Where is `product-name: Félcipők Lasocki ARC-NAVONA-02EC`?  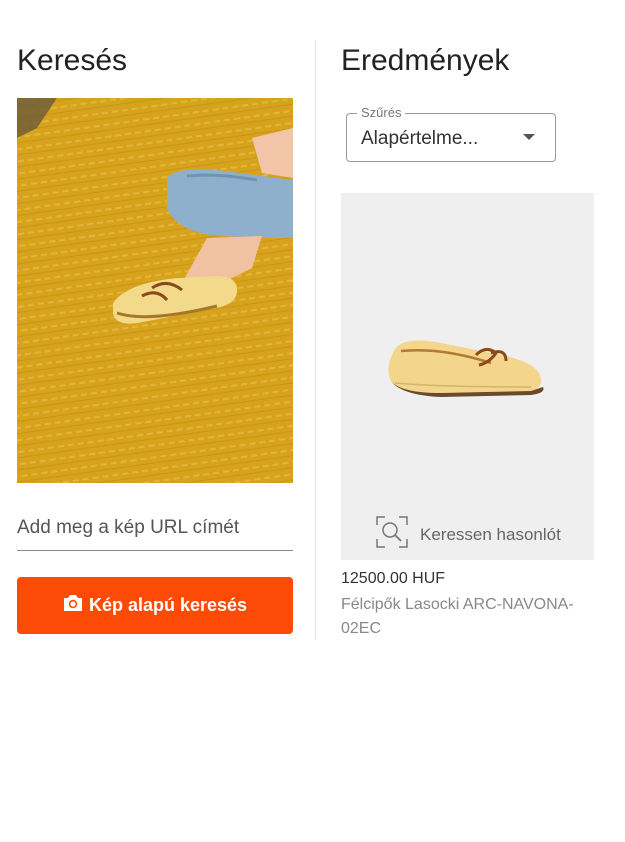
product-name: Félcipők Lasocki ARC-NAVONA-02EC is located at coordinates (467, 617).